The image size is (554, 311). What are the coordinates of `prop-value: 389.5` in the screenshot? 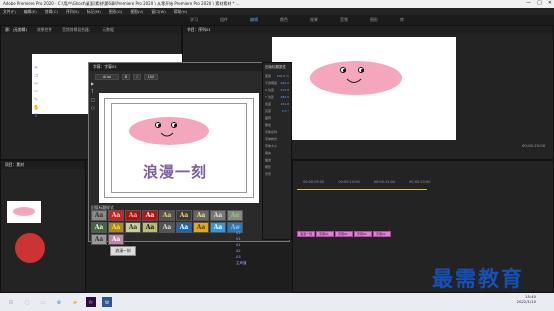 It's located at (284, 97).